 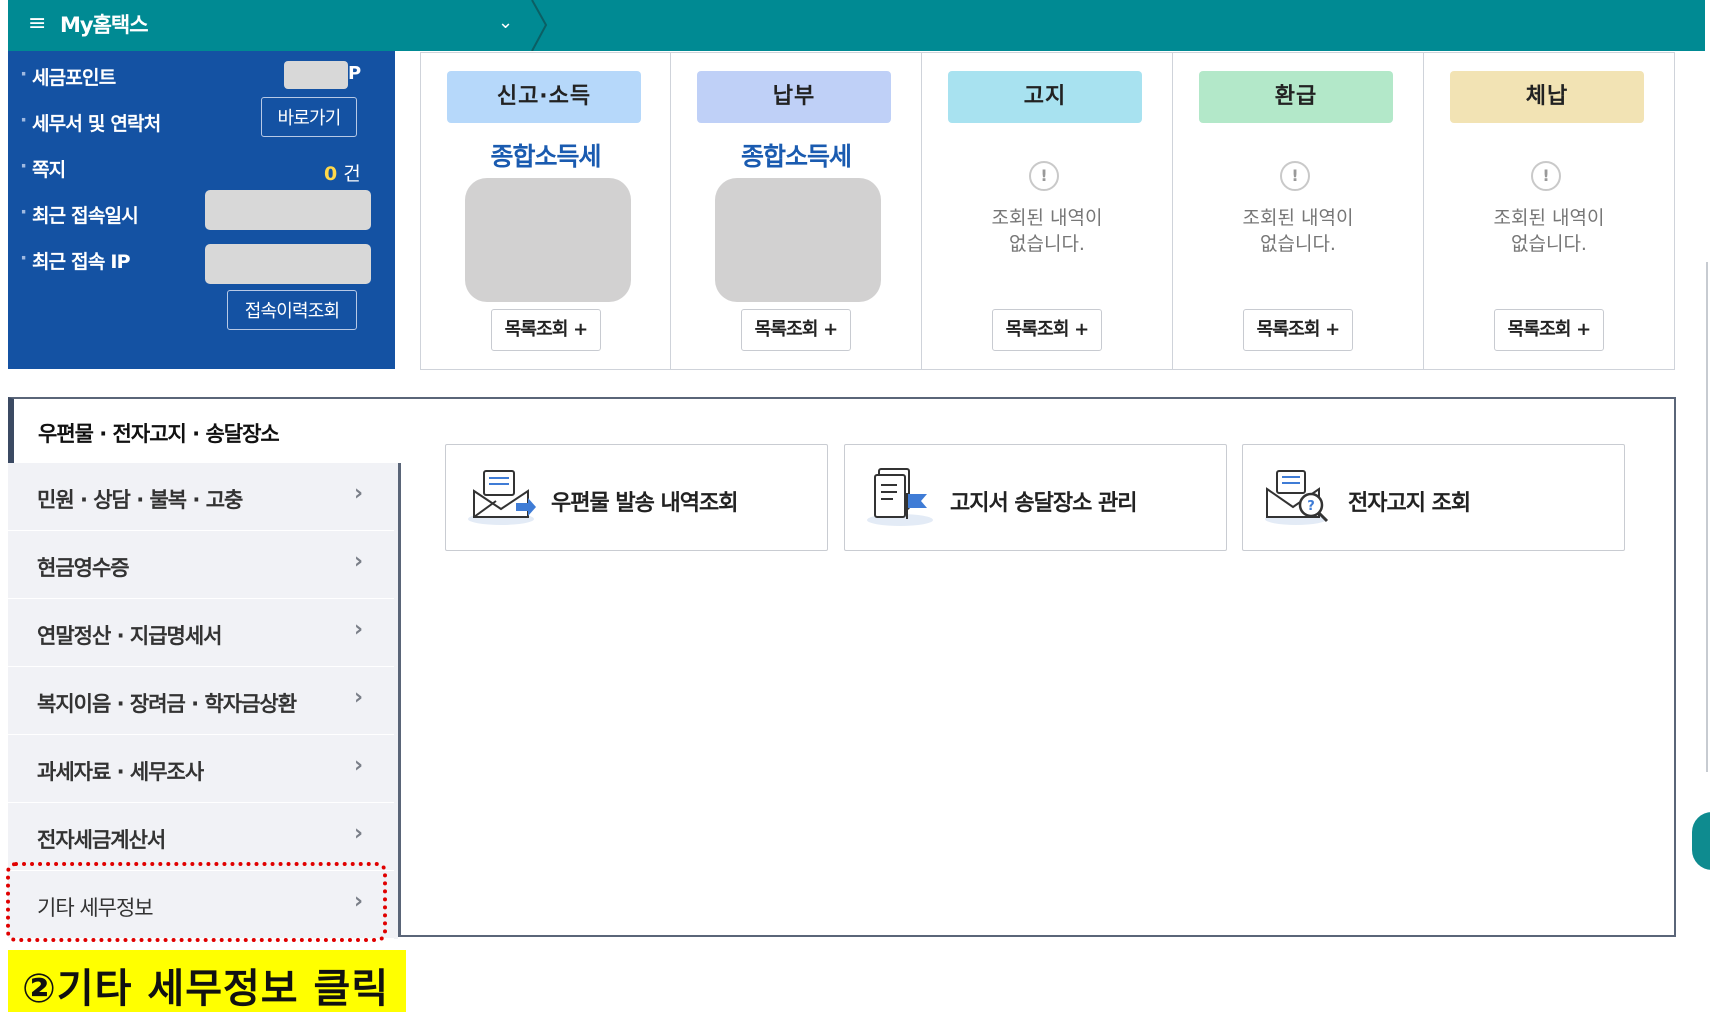 What do you see at coordinates (539, 25) in the screenshot?
I see `breadcrumb-separator` at bounding box center [539, 25].